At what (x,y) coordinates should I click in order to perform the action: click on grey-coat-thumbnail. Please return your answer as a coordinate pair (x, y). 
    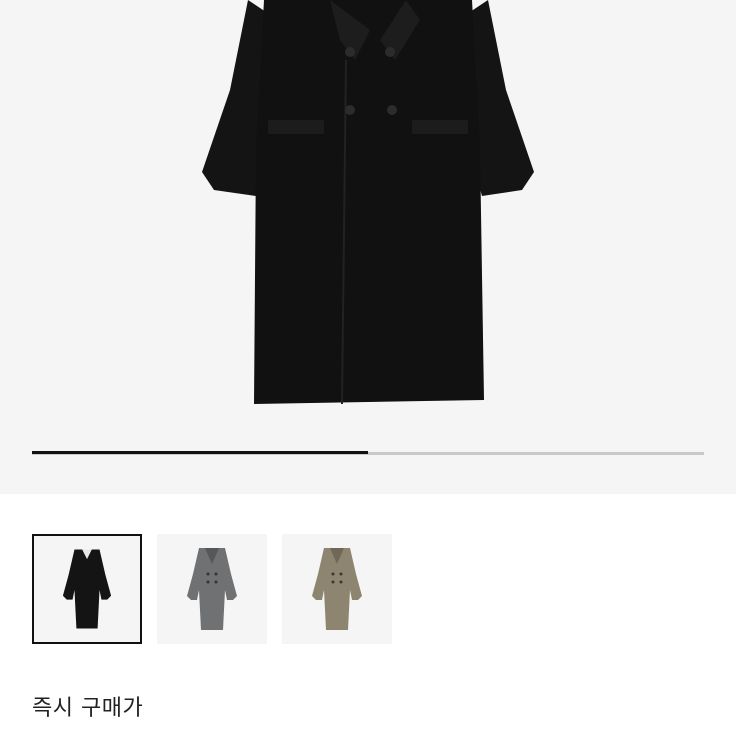
    Looking at the image, I should click on (212, 589).